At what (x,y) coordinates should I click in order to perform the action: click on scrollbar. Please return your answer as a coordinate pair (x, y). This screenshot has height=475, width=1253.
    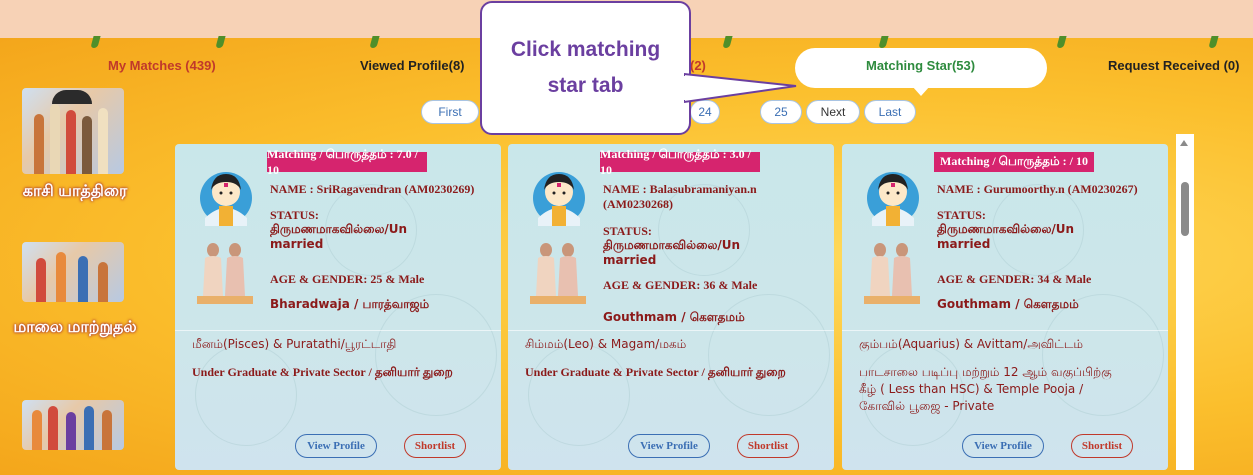
    Looking at the image, I should click on (1185, 302).